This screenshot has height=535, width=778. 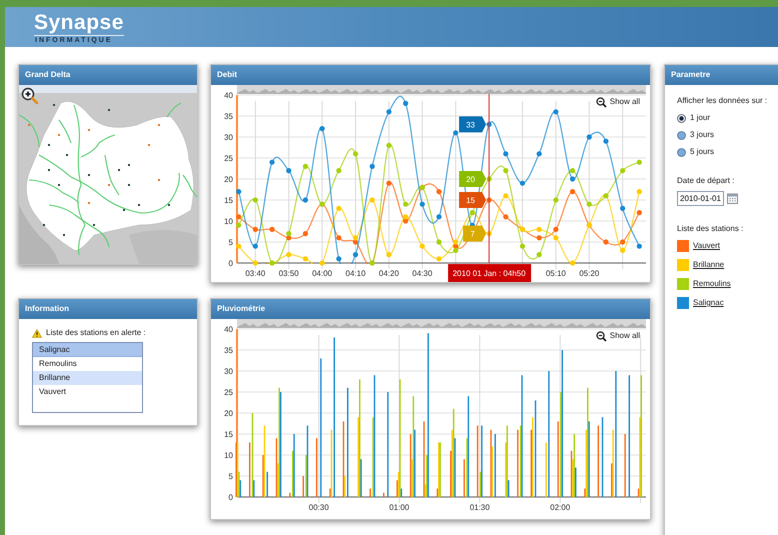 I want to click on y-tick-label: 30, so click(x=228, y=137).